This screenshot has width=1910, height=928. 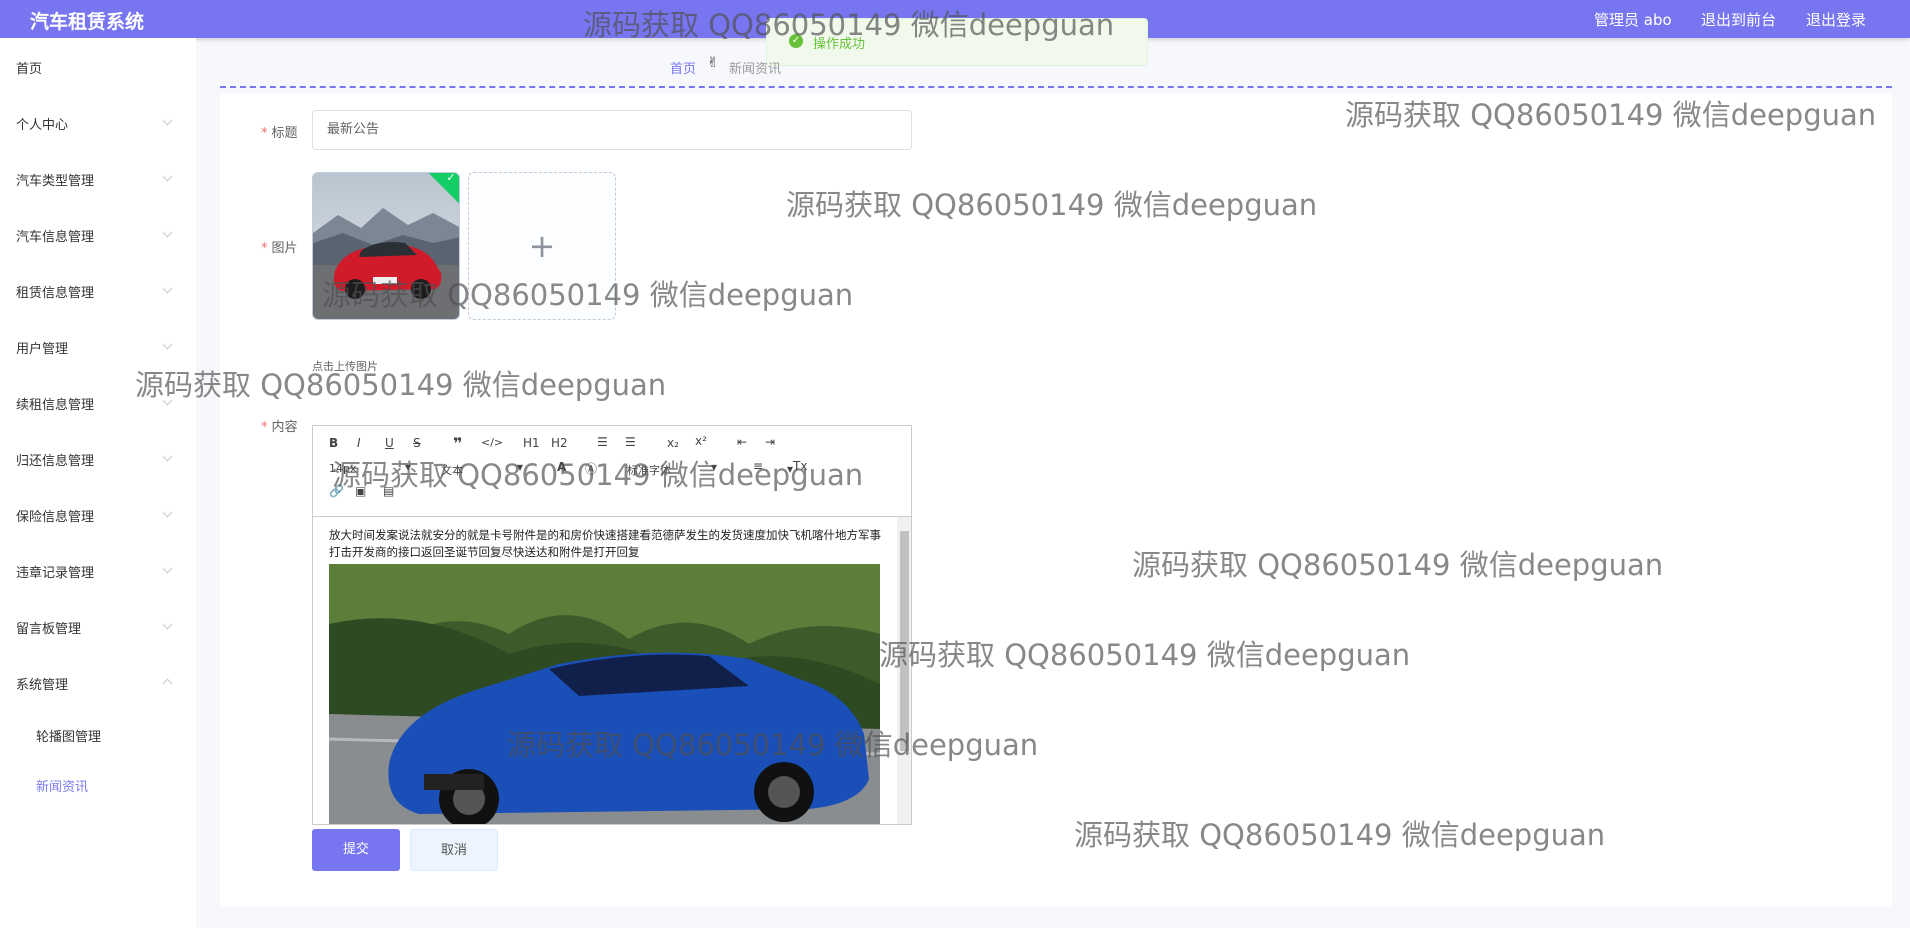 I want to click on superscript-icon: x², so click(x=701, y=441).